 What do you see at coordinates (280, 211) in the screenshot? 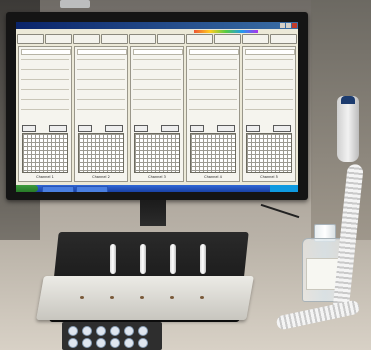
I see `power-cable` at bounding box center [280, 211].